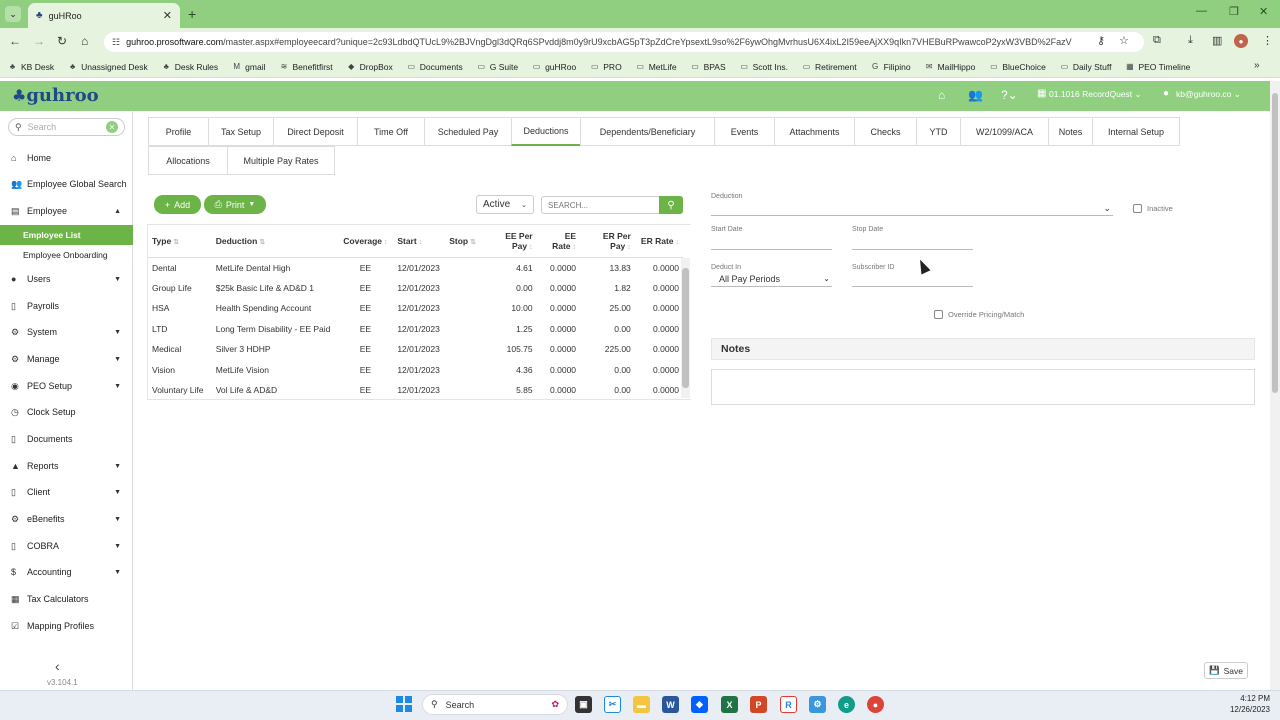 The image size is (1280, 720). I want to click on settings-app-icon: ⚙, so click(817, 704).